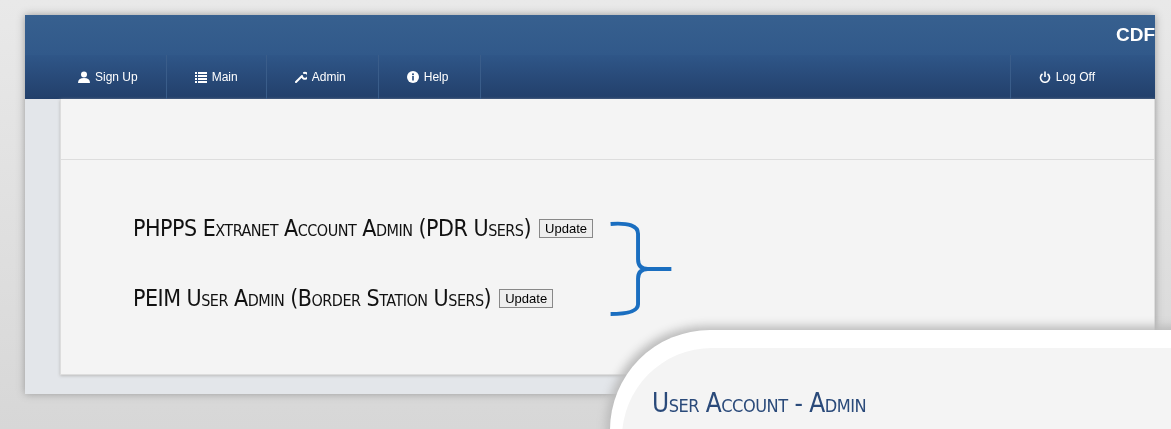 The height and width of the screenshot is (429, 1171). I want to click on page-title: User Account - Admin, so click(759, 403).